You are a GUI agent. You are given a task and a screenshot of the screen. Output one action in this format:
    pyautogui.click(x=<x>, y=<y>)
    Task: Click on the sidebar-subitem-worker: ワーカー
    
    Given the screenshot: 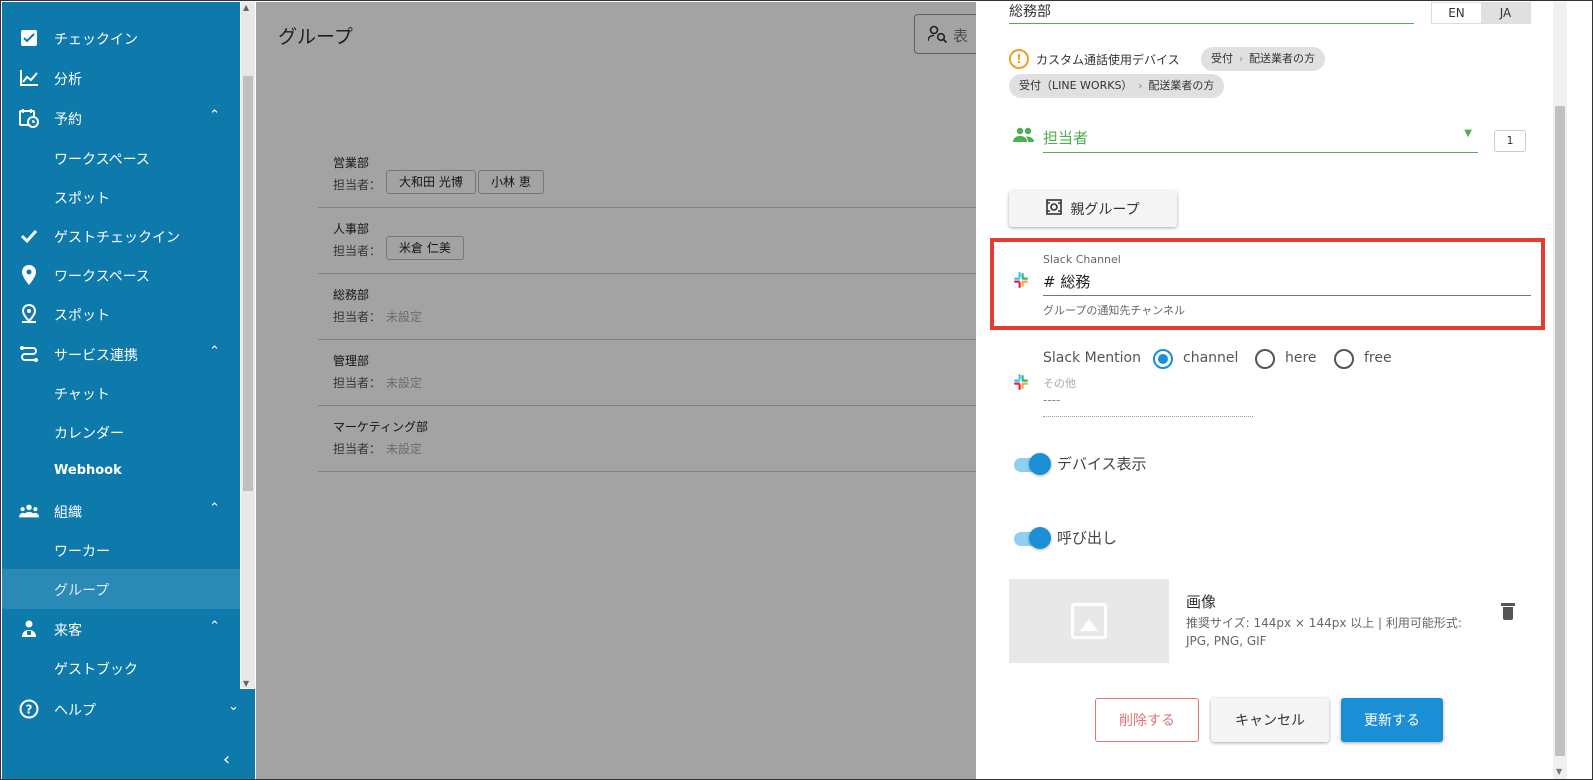 What is the action you would take?
    pyautogui.click(x=121, y=550)
    